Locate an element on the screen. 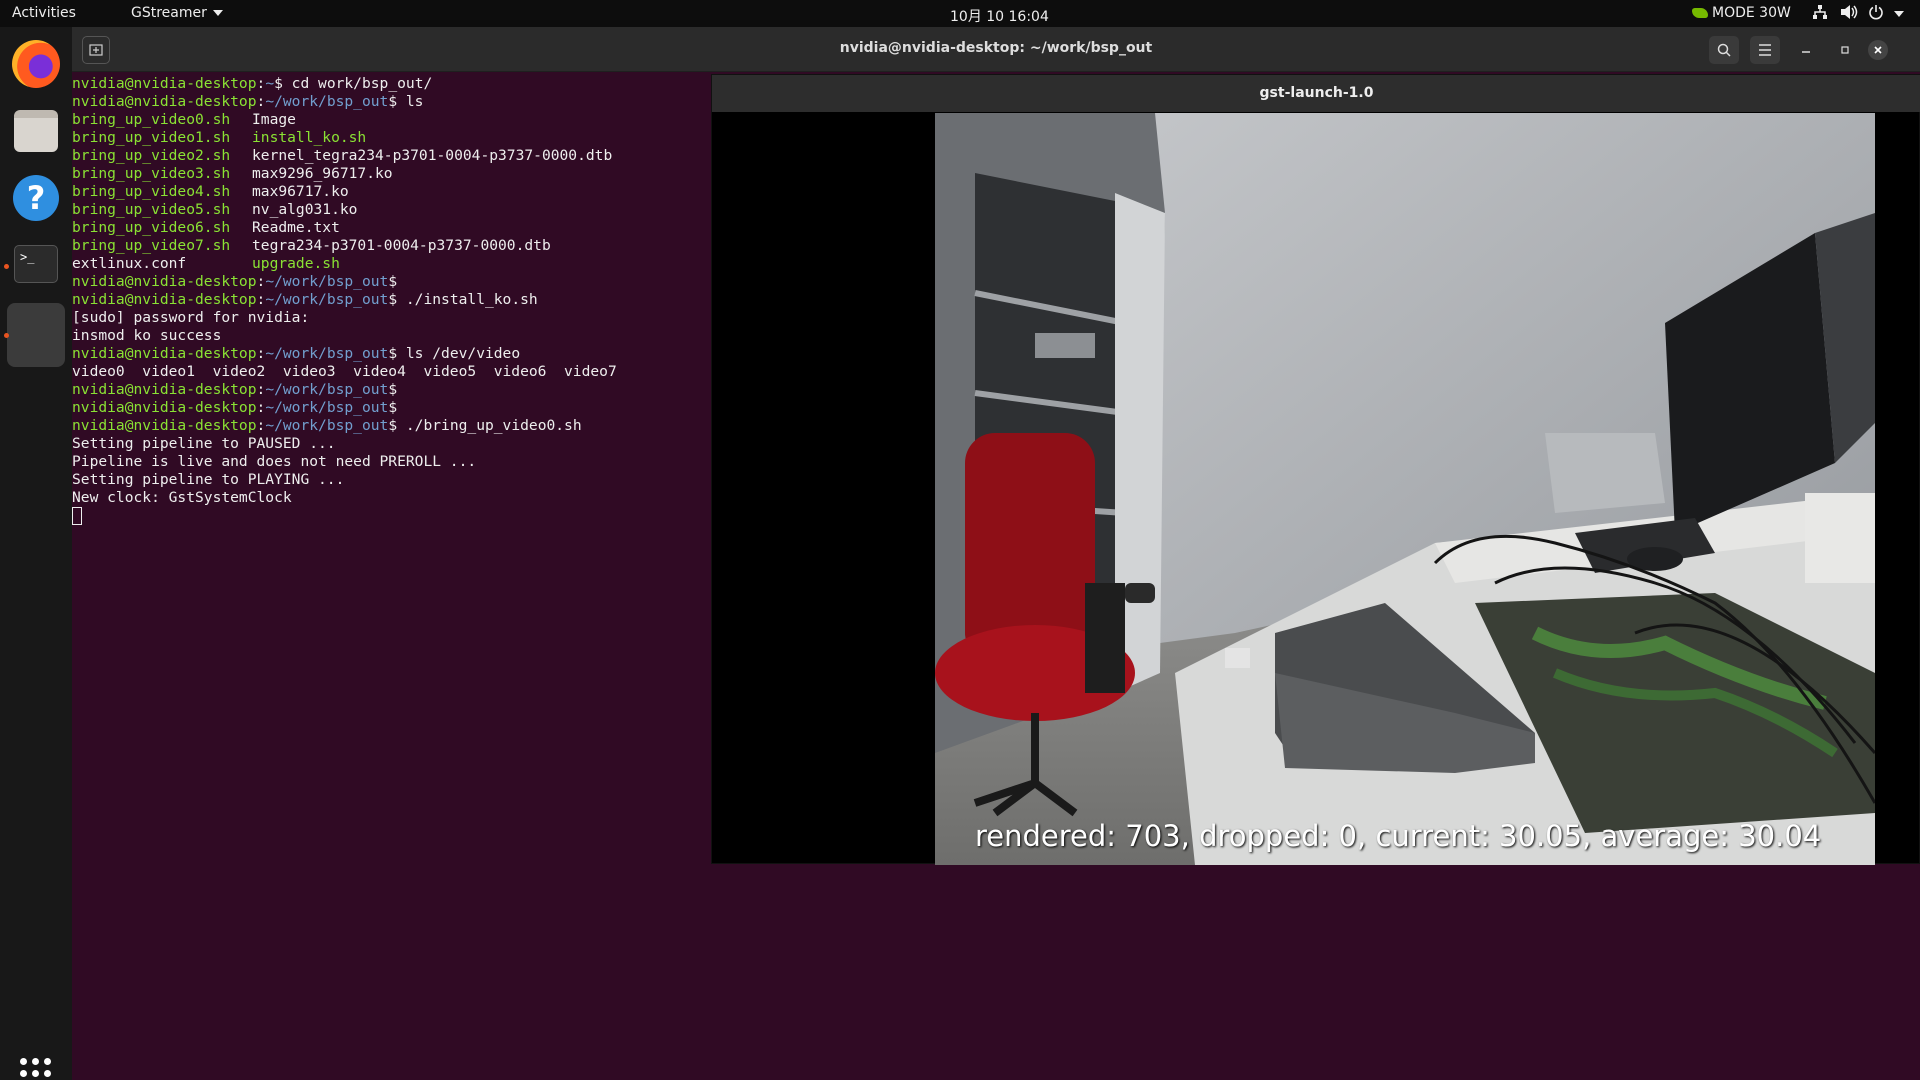 This screenshot has width=1920, height=1080. terminal-line: nvidia@nvidia-desktop:~/work/bsp_out$ ls is located at coordinates (248, 101).